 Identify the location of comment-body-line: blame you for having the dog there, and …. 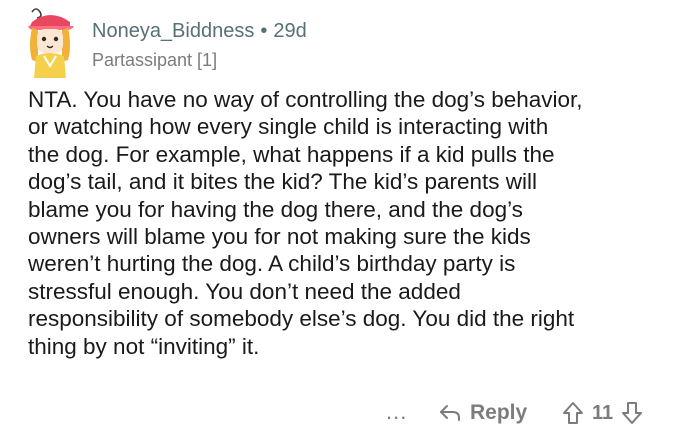
(275, 209).